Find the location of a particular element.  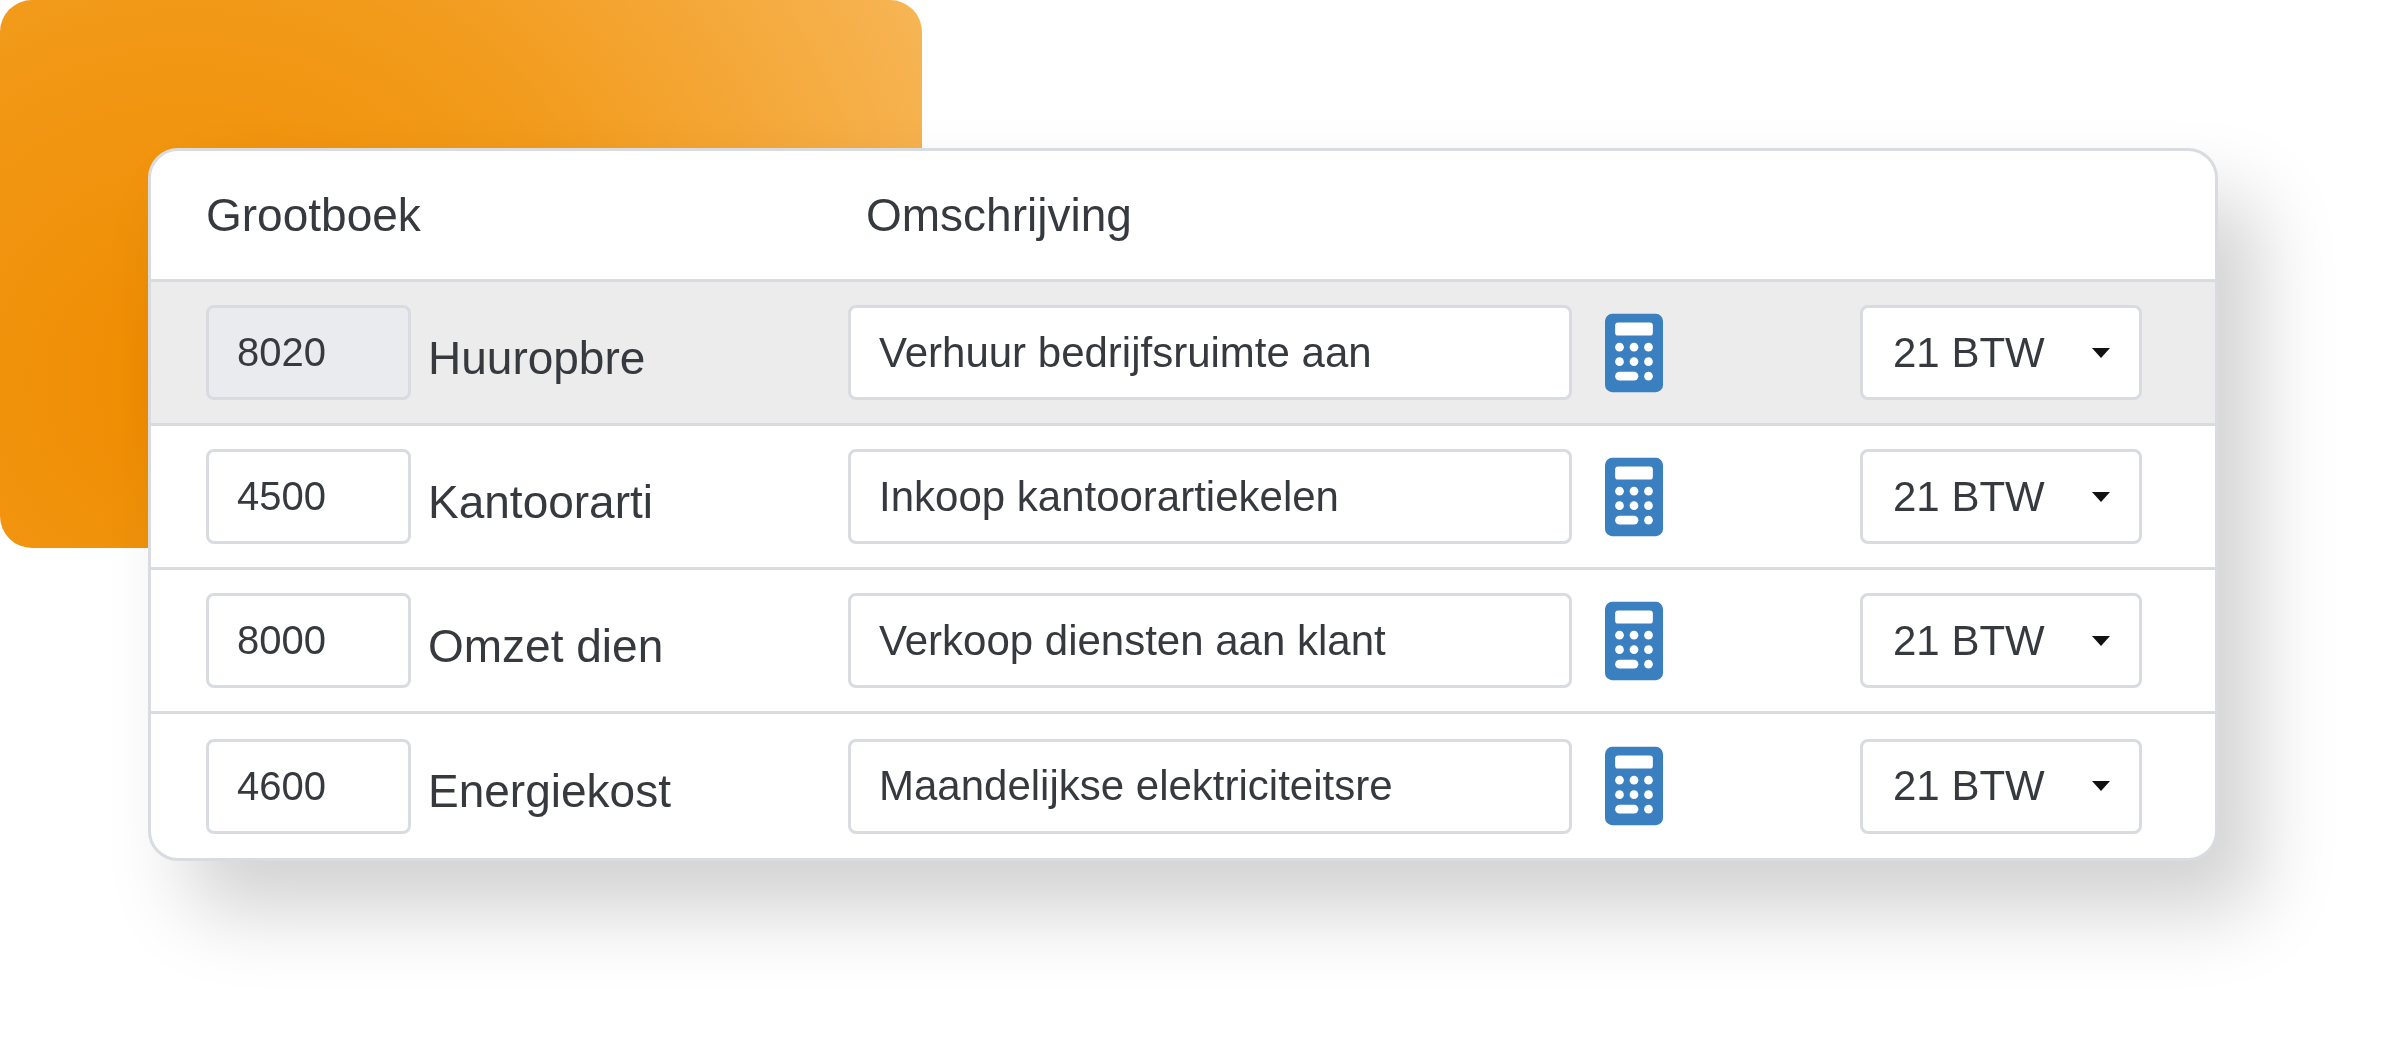

account-code-field: 4500 is located at coordinates (308, 496).